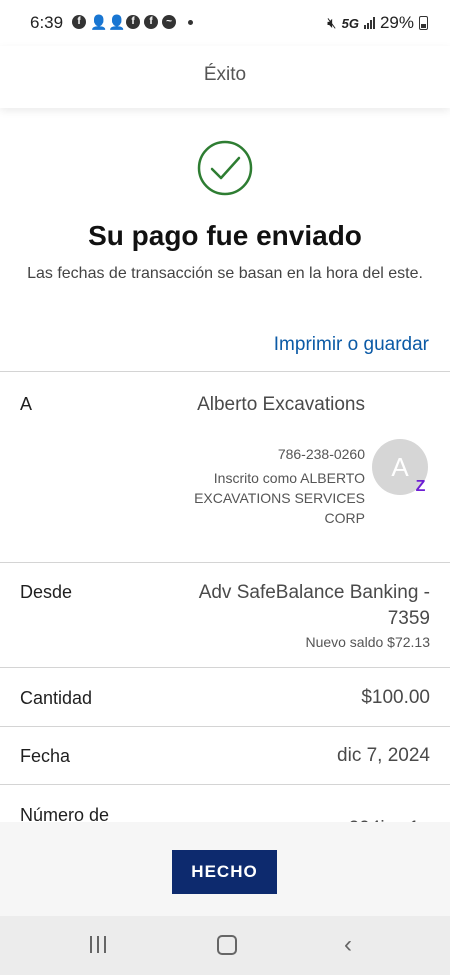 The image size is (450, 975). Describe the element at coordinates (350, 23) in the screenshot. I see `network-indicator: 5G` at that location.